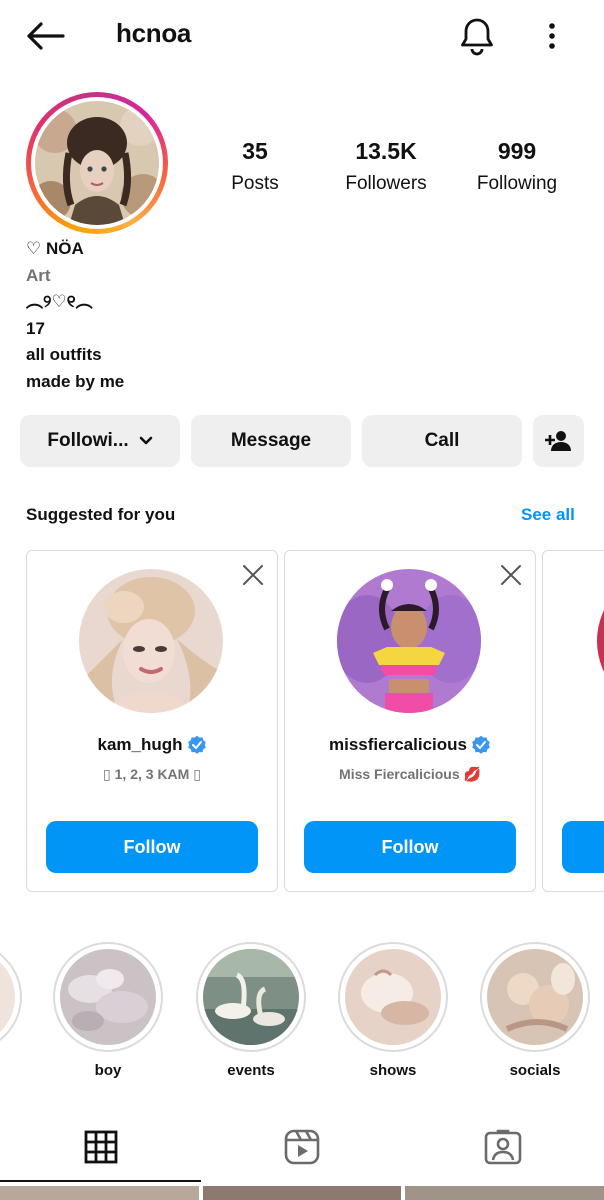  What do you see at coordinates (146, 441) in the screenshot?
I see `chevron-down-icon` at bounding box center [146, 441].